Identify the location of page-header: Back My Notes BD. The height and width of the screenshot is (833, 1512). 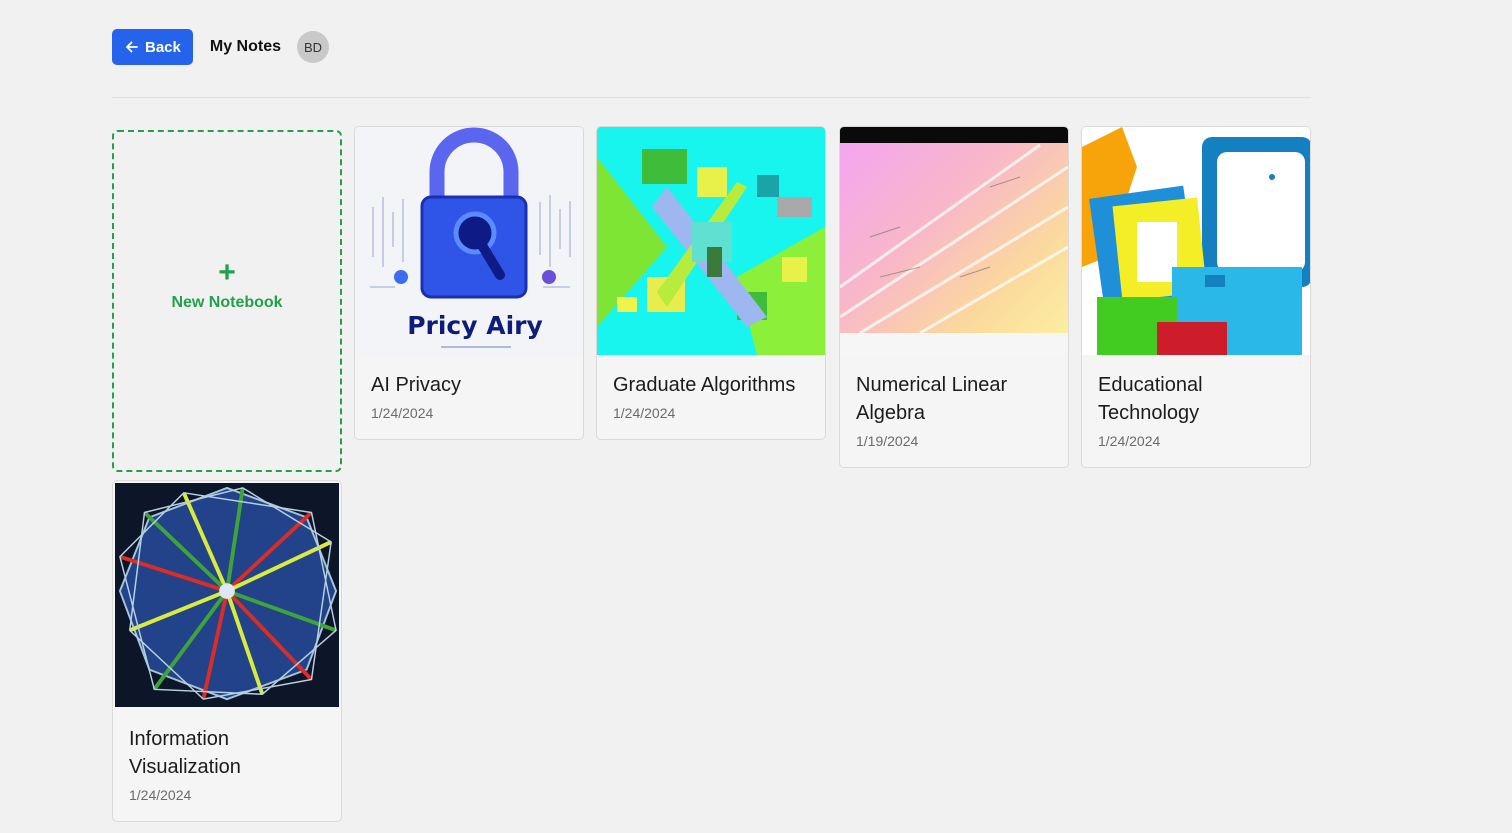
(220, 47).